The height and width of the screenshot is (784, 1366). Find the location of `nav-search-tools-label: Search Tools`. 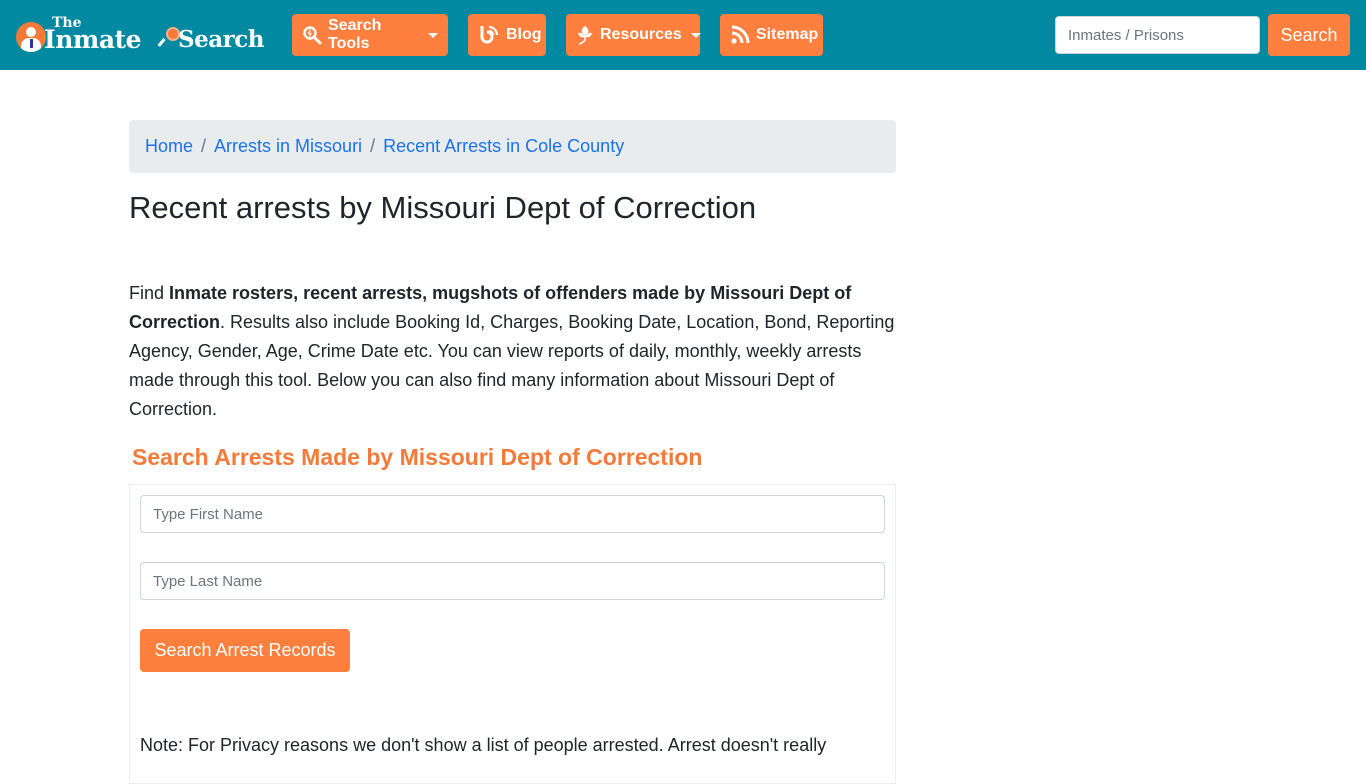

nav-search-tools-label: Search Tools is located at coordinates (355, 34).